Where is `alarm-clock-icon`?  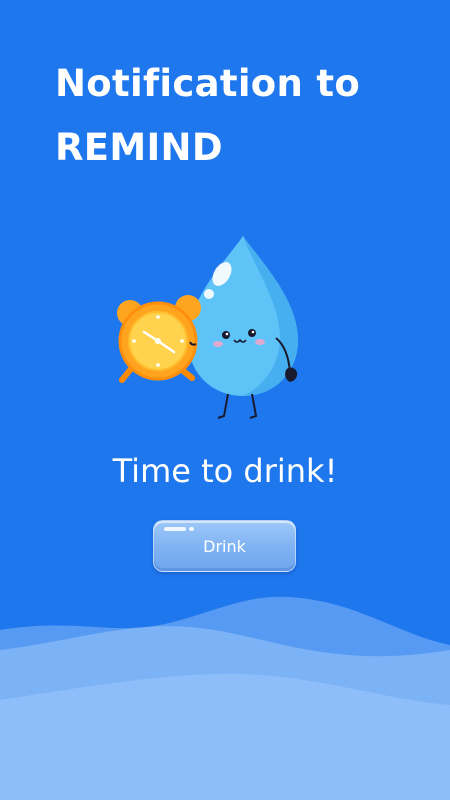
alarm-clock-icon is located at coordinates (159, 339).